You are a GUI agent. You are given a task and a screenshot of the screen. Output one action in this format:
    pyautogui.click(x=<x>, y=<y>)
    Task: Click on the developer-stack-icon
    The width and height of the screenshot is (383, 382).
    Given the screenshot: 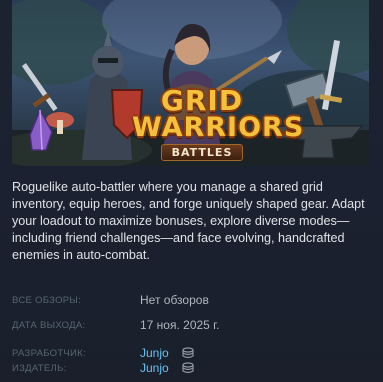 What is the action you would take?
    pyautogui.click(x=188, y=353)
    